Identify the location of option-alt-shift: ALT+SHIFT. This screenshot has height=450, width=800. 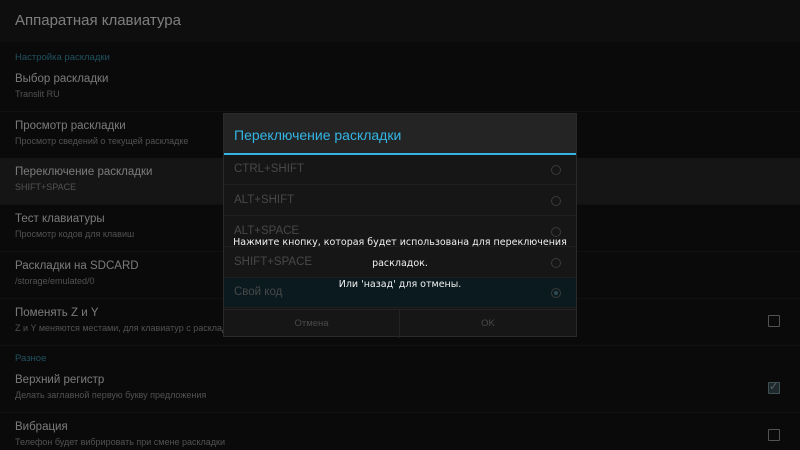
(400, 201).